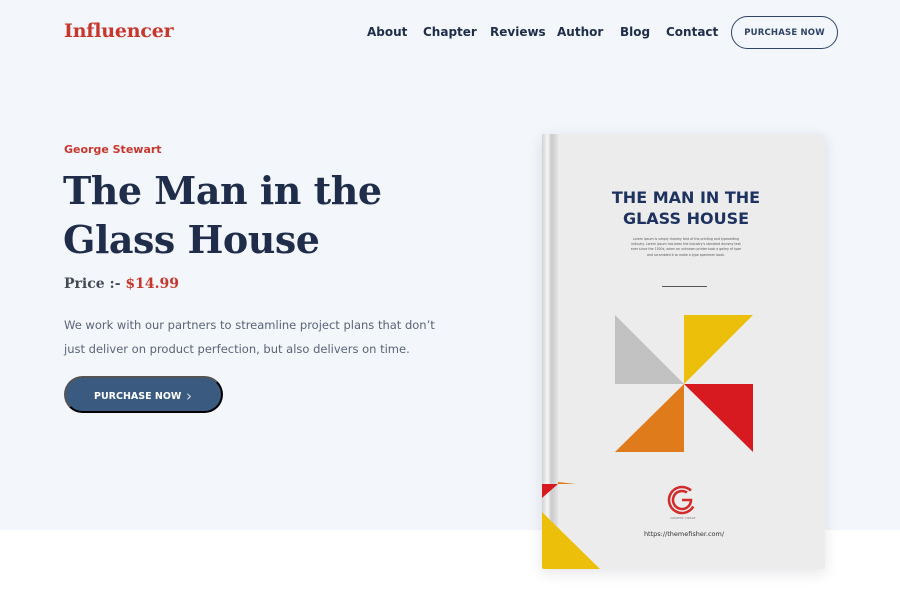  Describe the element at coordinates (683, 518) in the screenshot. I see `cover-logo-text: GRAPHIC CIRCLE` at that location.